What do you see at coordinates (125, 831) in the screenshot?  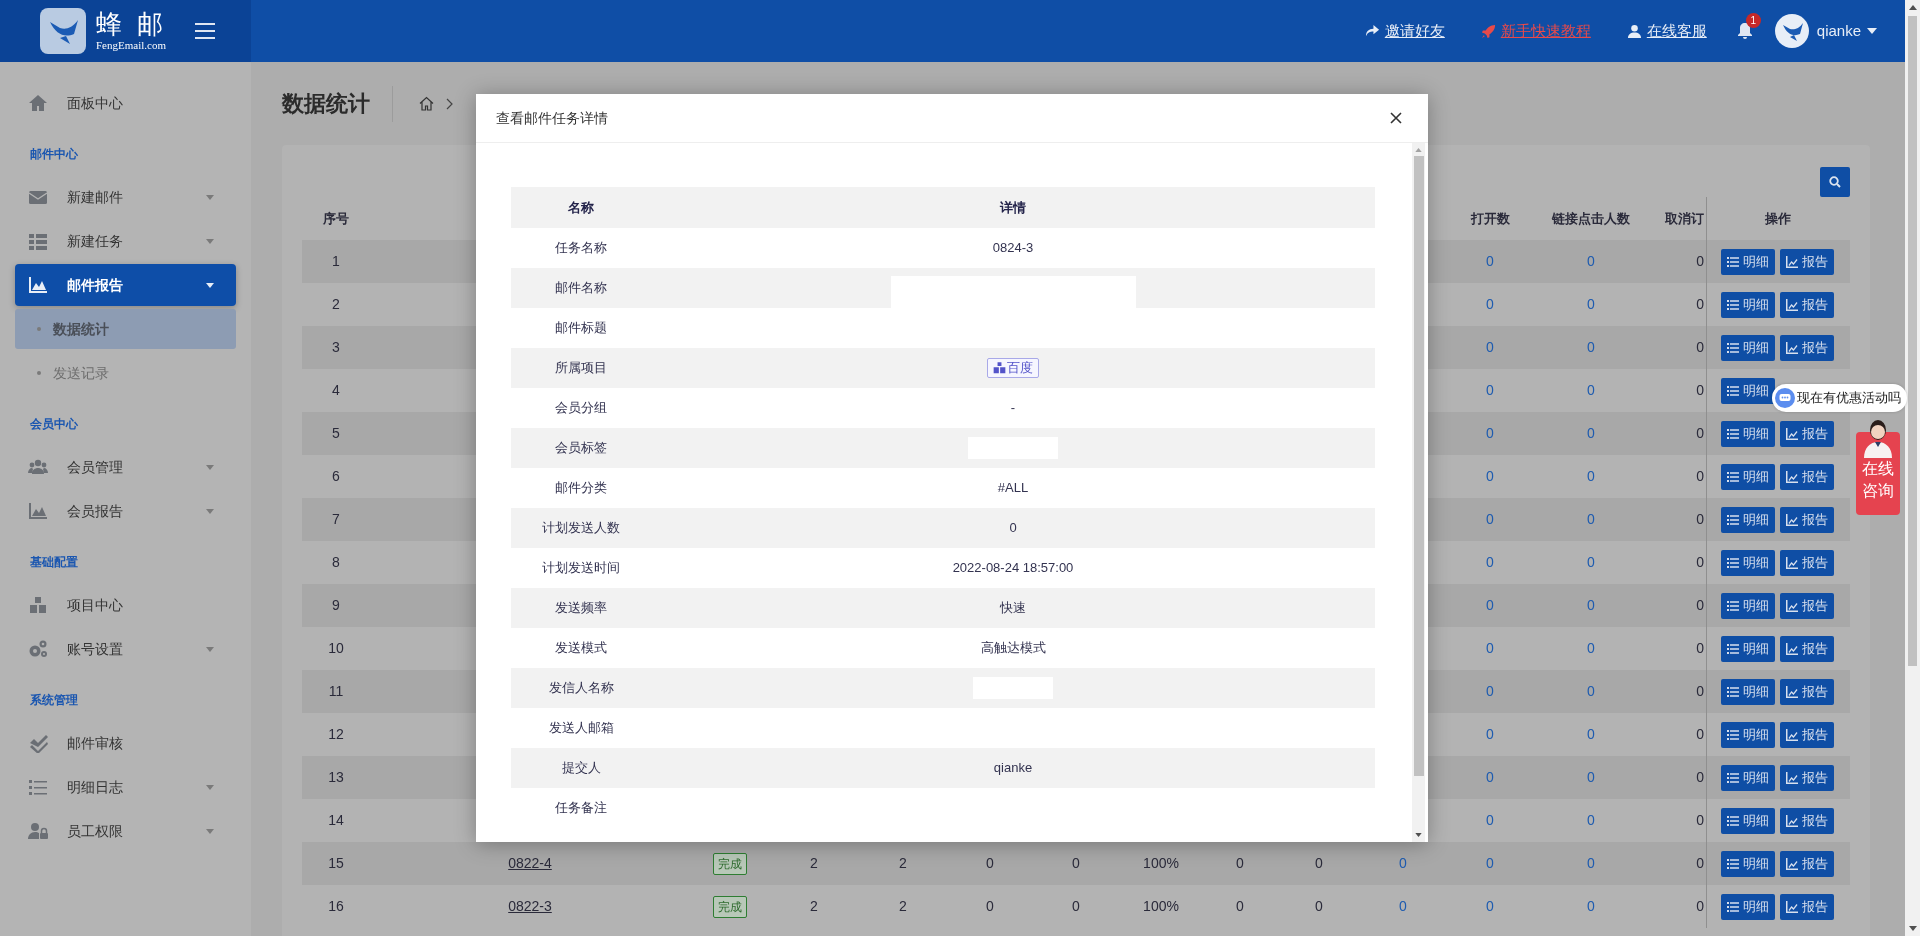 I see `sidebar-item: 员工权限` at bounding box center [125, 831].